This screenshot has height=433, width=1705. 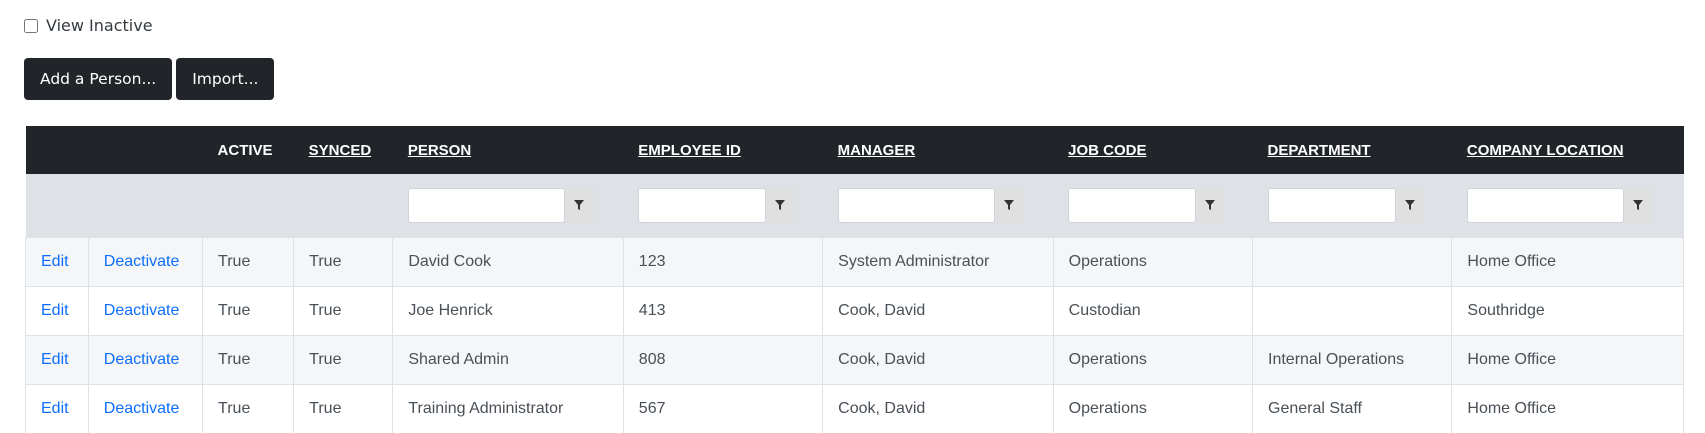 What do you see at coordinates (508, 150) in the screenshot?
I see `header-person-cell: PERSON` at bounding box center [508, 150].